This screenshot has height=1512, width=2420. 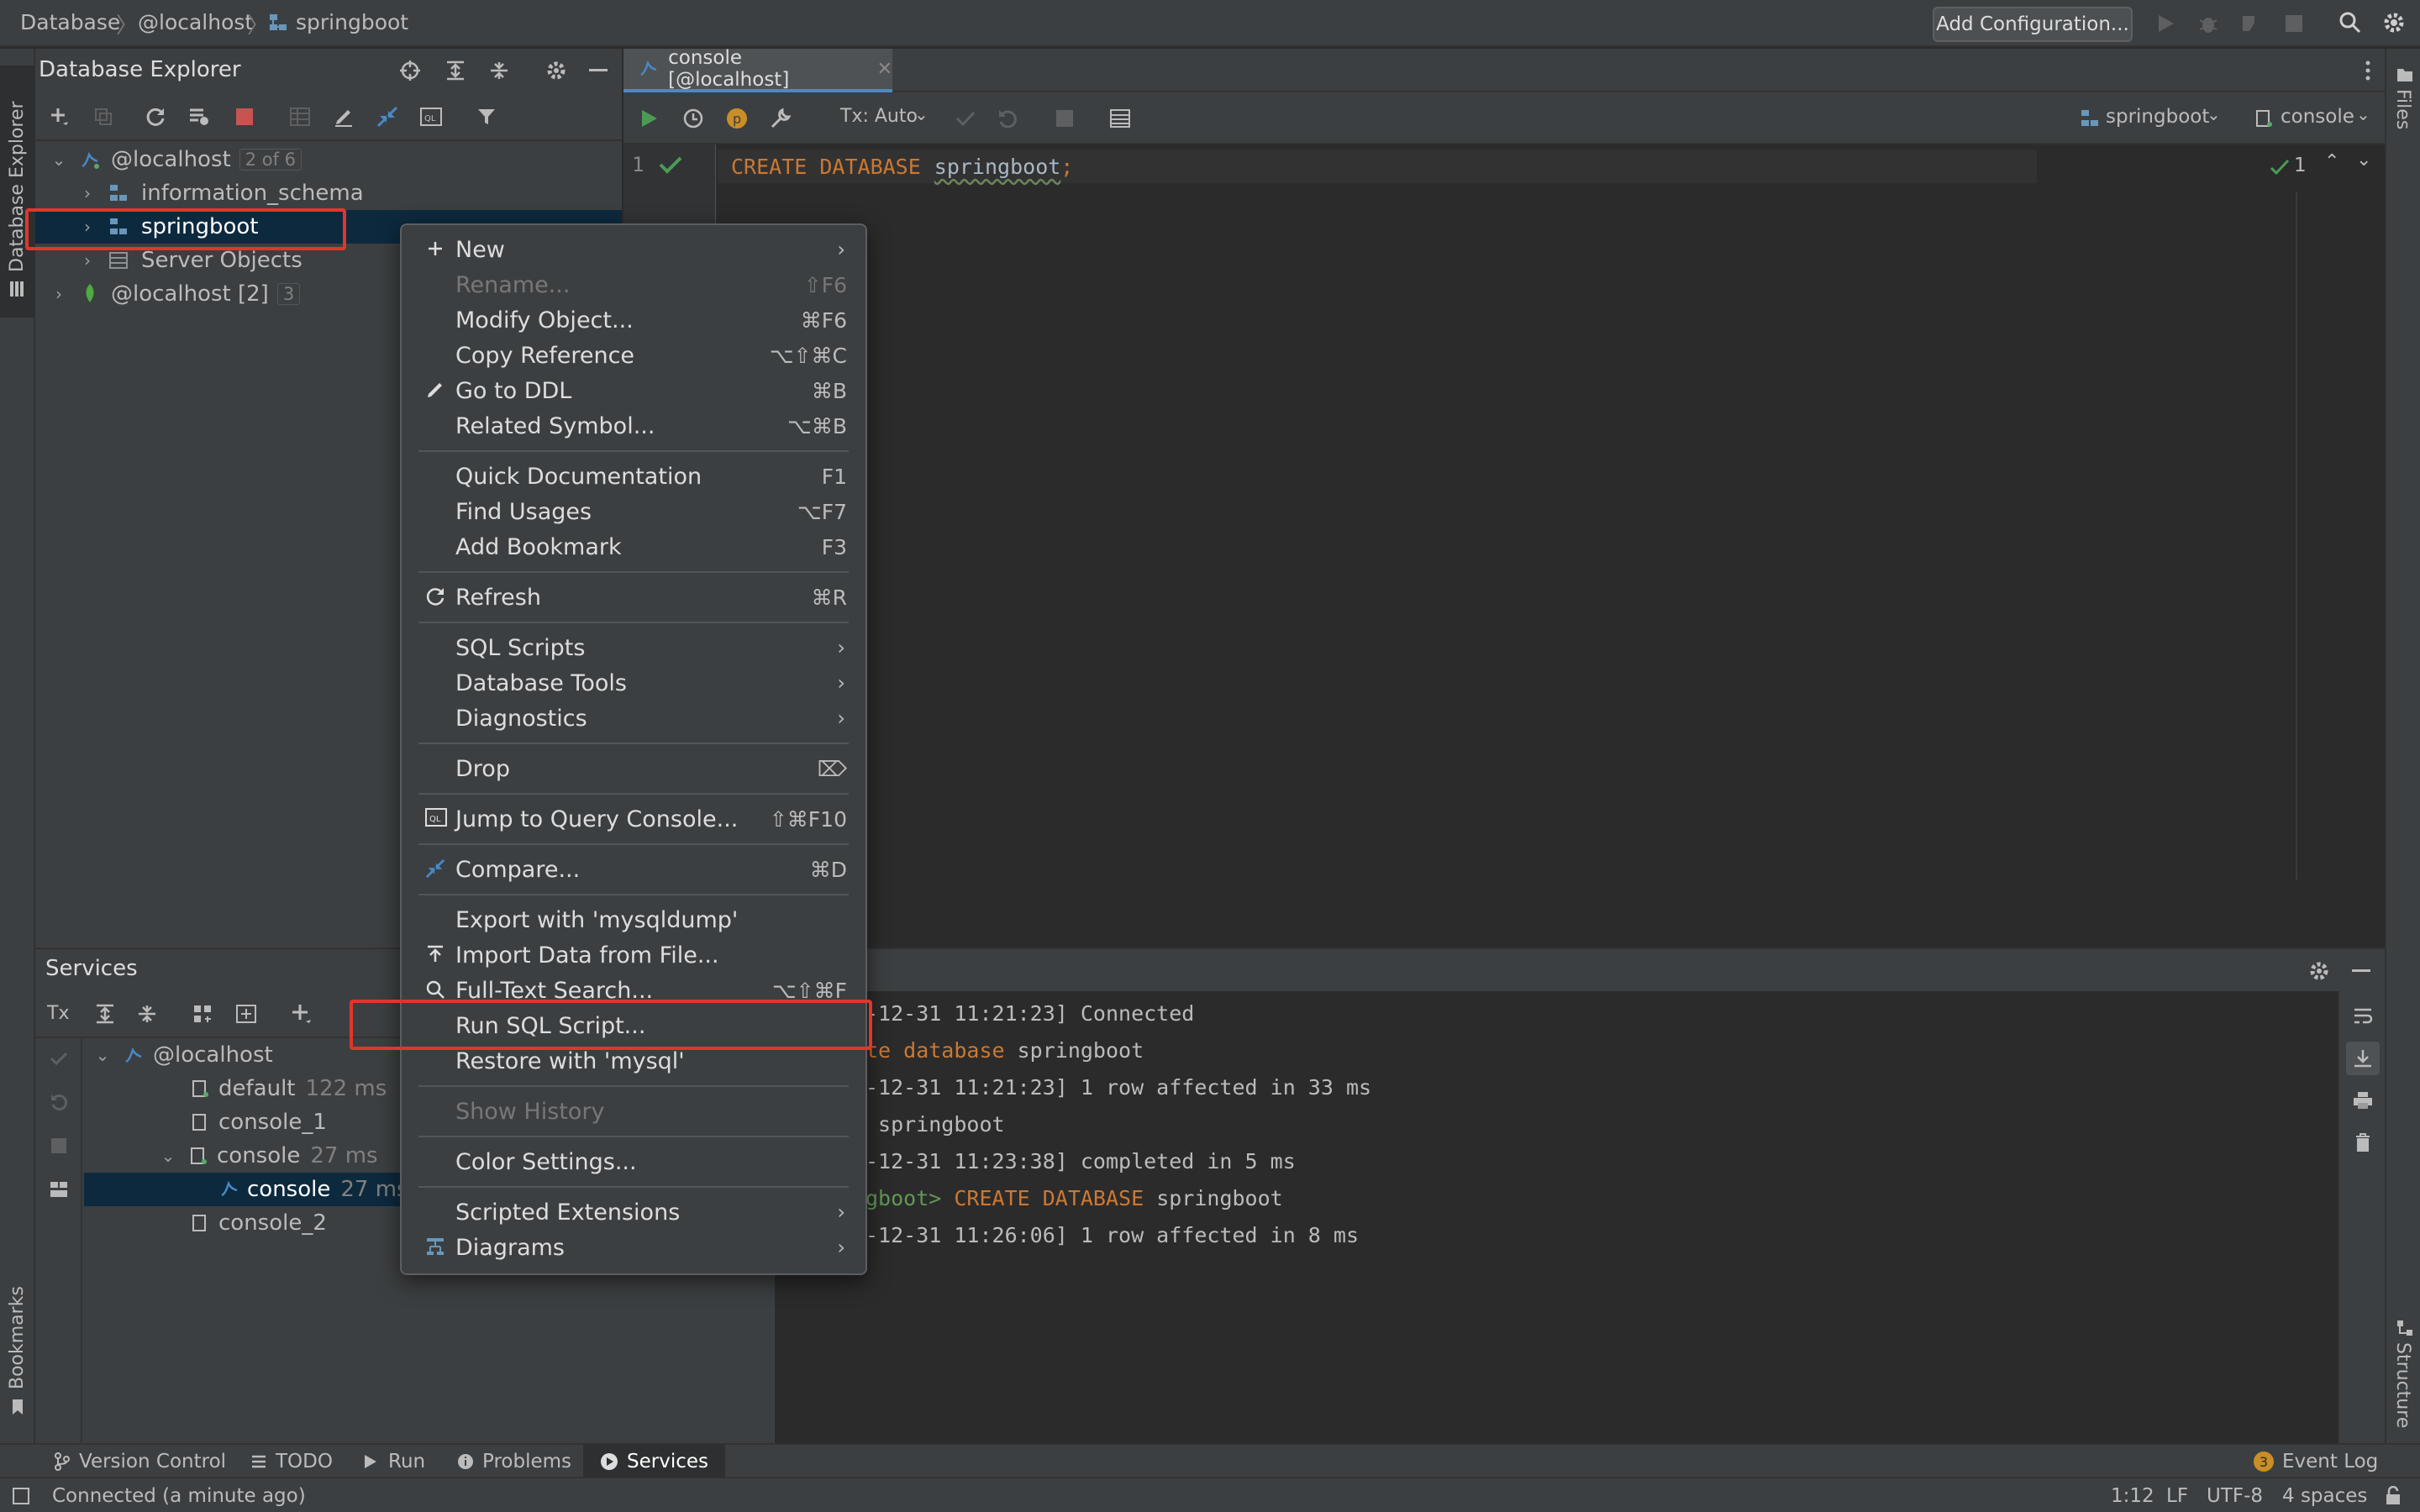 I want to click on breadcrumb-localhost: @localhost, so click(x=195, y=22).